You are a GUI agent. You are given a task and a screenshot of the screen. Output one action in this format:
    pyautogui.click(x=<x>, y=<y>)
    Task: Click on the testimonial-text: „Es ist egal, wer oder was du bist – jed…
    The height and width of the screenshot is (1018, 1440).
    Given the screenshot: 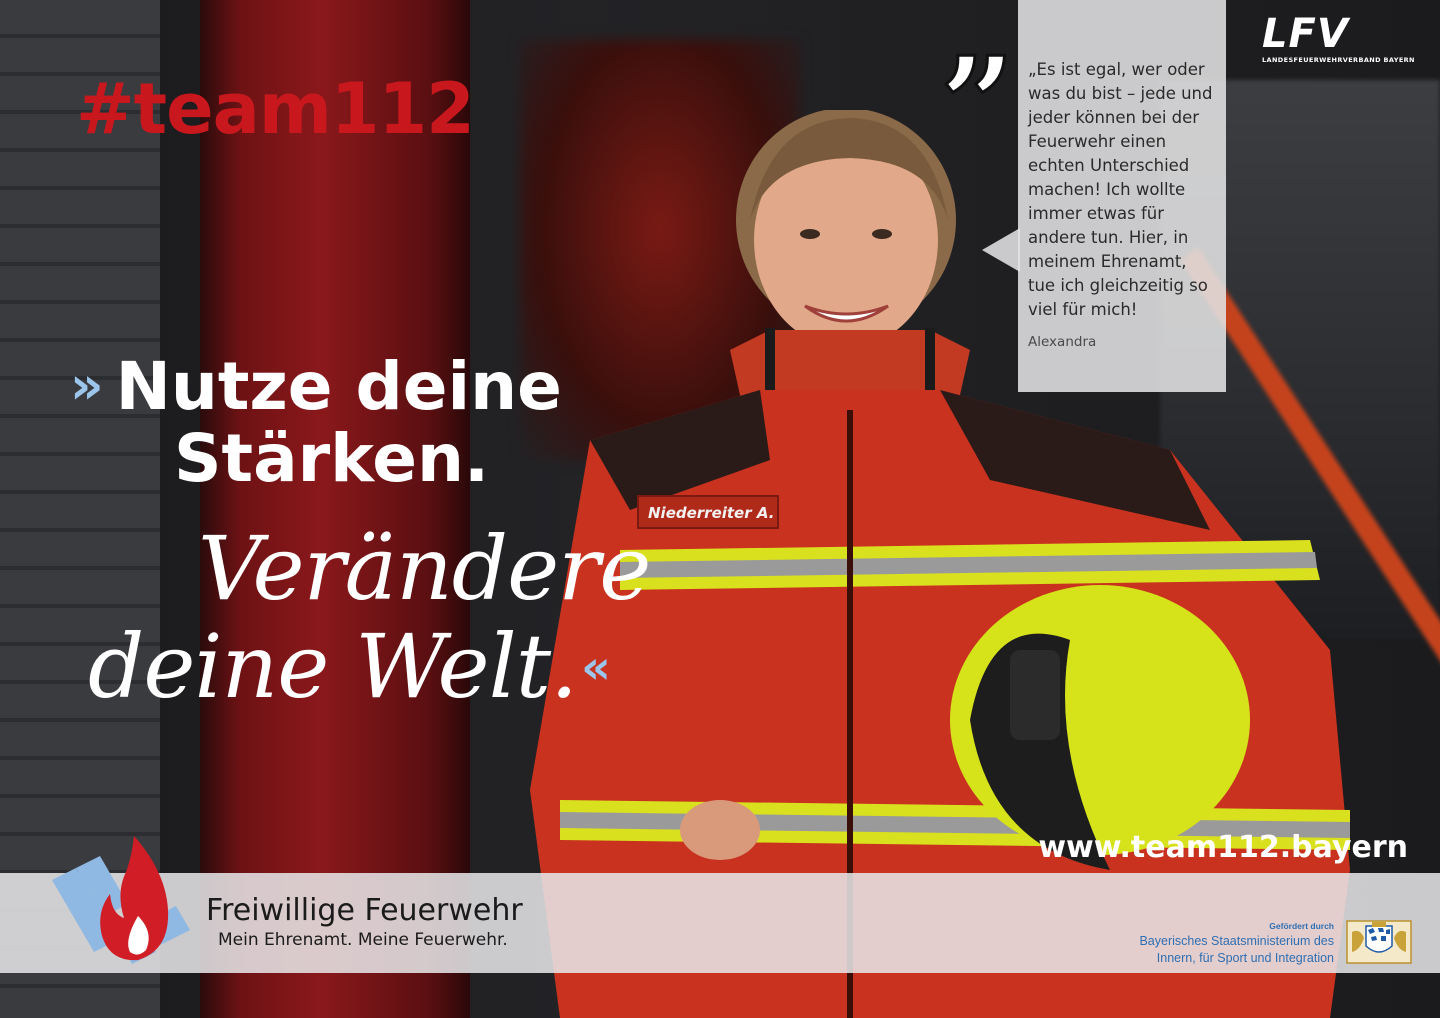 What is the action you would take?
    pyautogui.click(x=1120, y=189)
    